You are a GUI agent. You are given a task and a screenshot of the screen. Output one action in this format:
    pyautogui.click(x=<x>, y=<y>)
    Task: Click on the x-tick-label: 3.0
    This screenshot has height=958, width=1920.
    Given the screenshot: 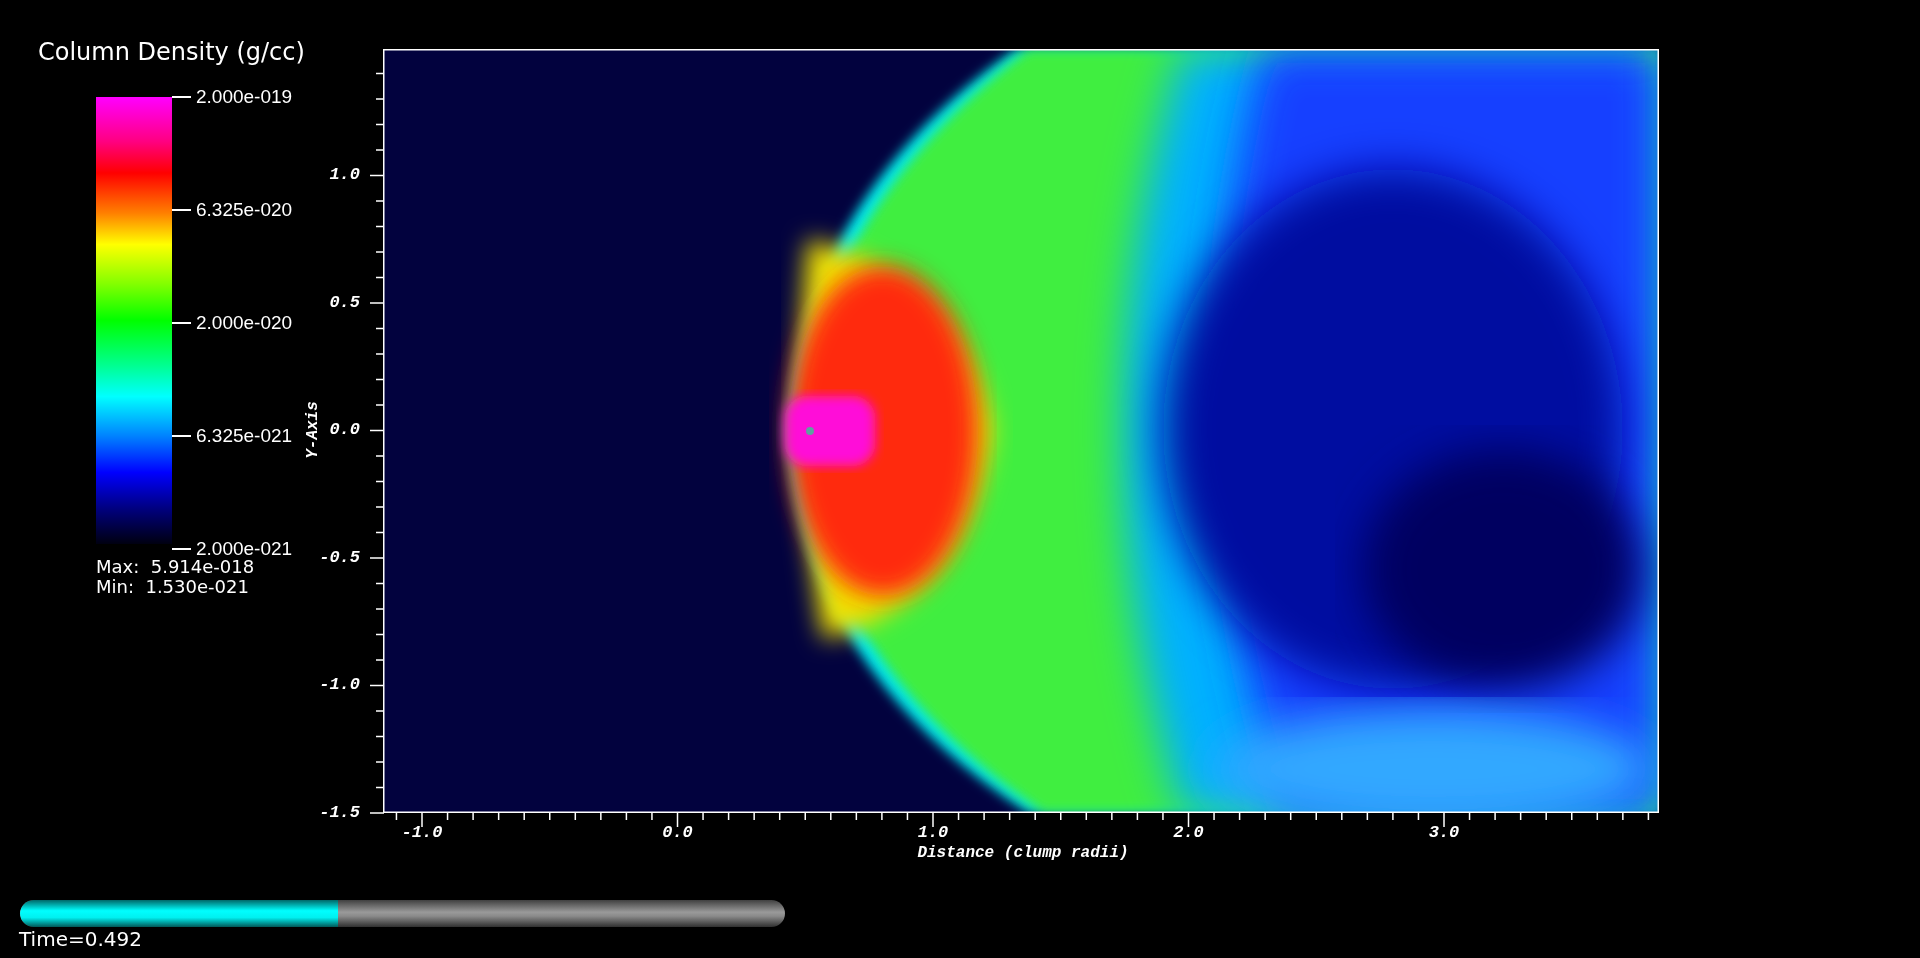 What is the action you would take?
    pyautogui.click(x=1444, y=833)
    